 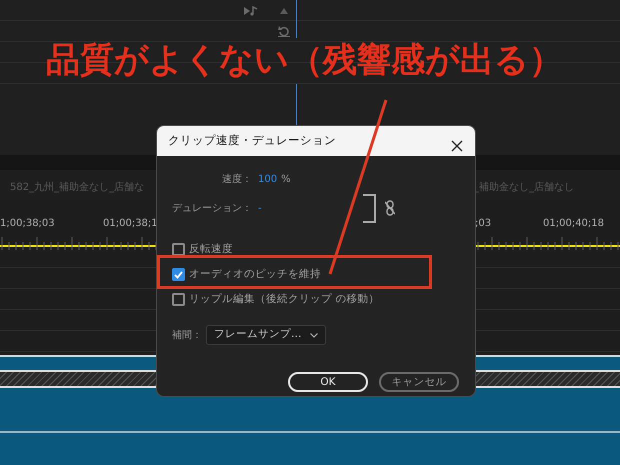 I want to click on timecode: ;03, so click(x=483, y=224).